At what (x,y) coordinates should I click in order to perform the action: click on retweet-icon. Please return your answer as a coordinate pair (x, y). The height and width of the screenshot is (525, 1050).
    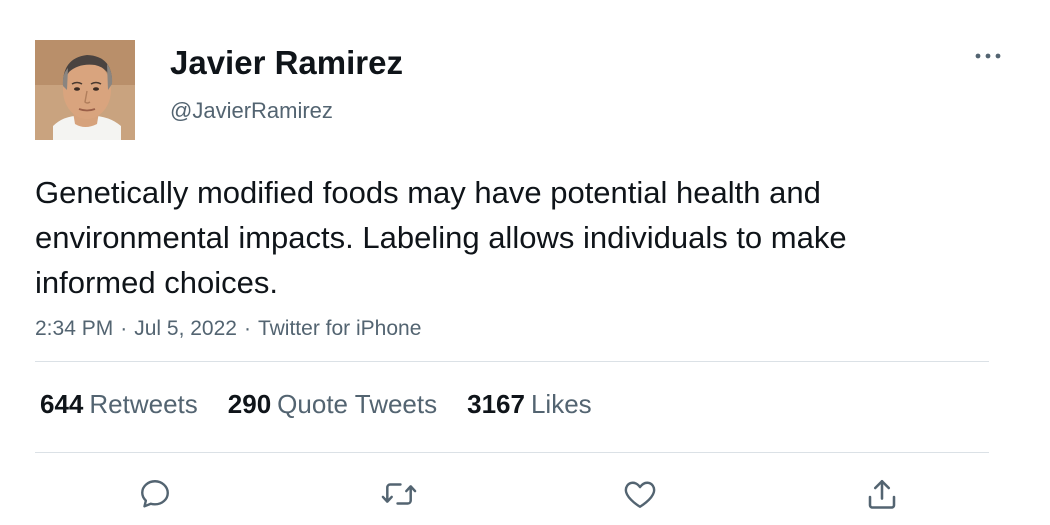
    Looking at the image, I should click on (399, 494).